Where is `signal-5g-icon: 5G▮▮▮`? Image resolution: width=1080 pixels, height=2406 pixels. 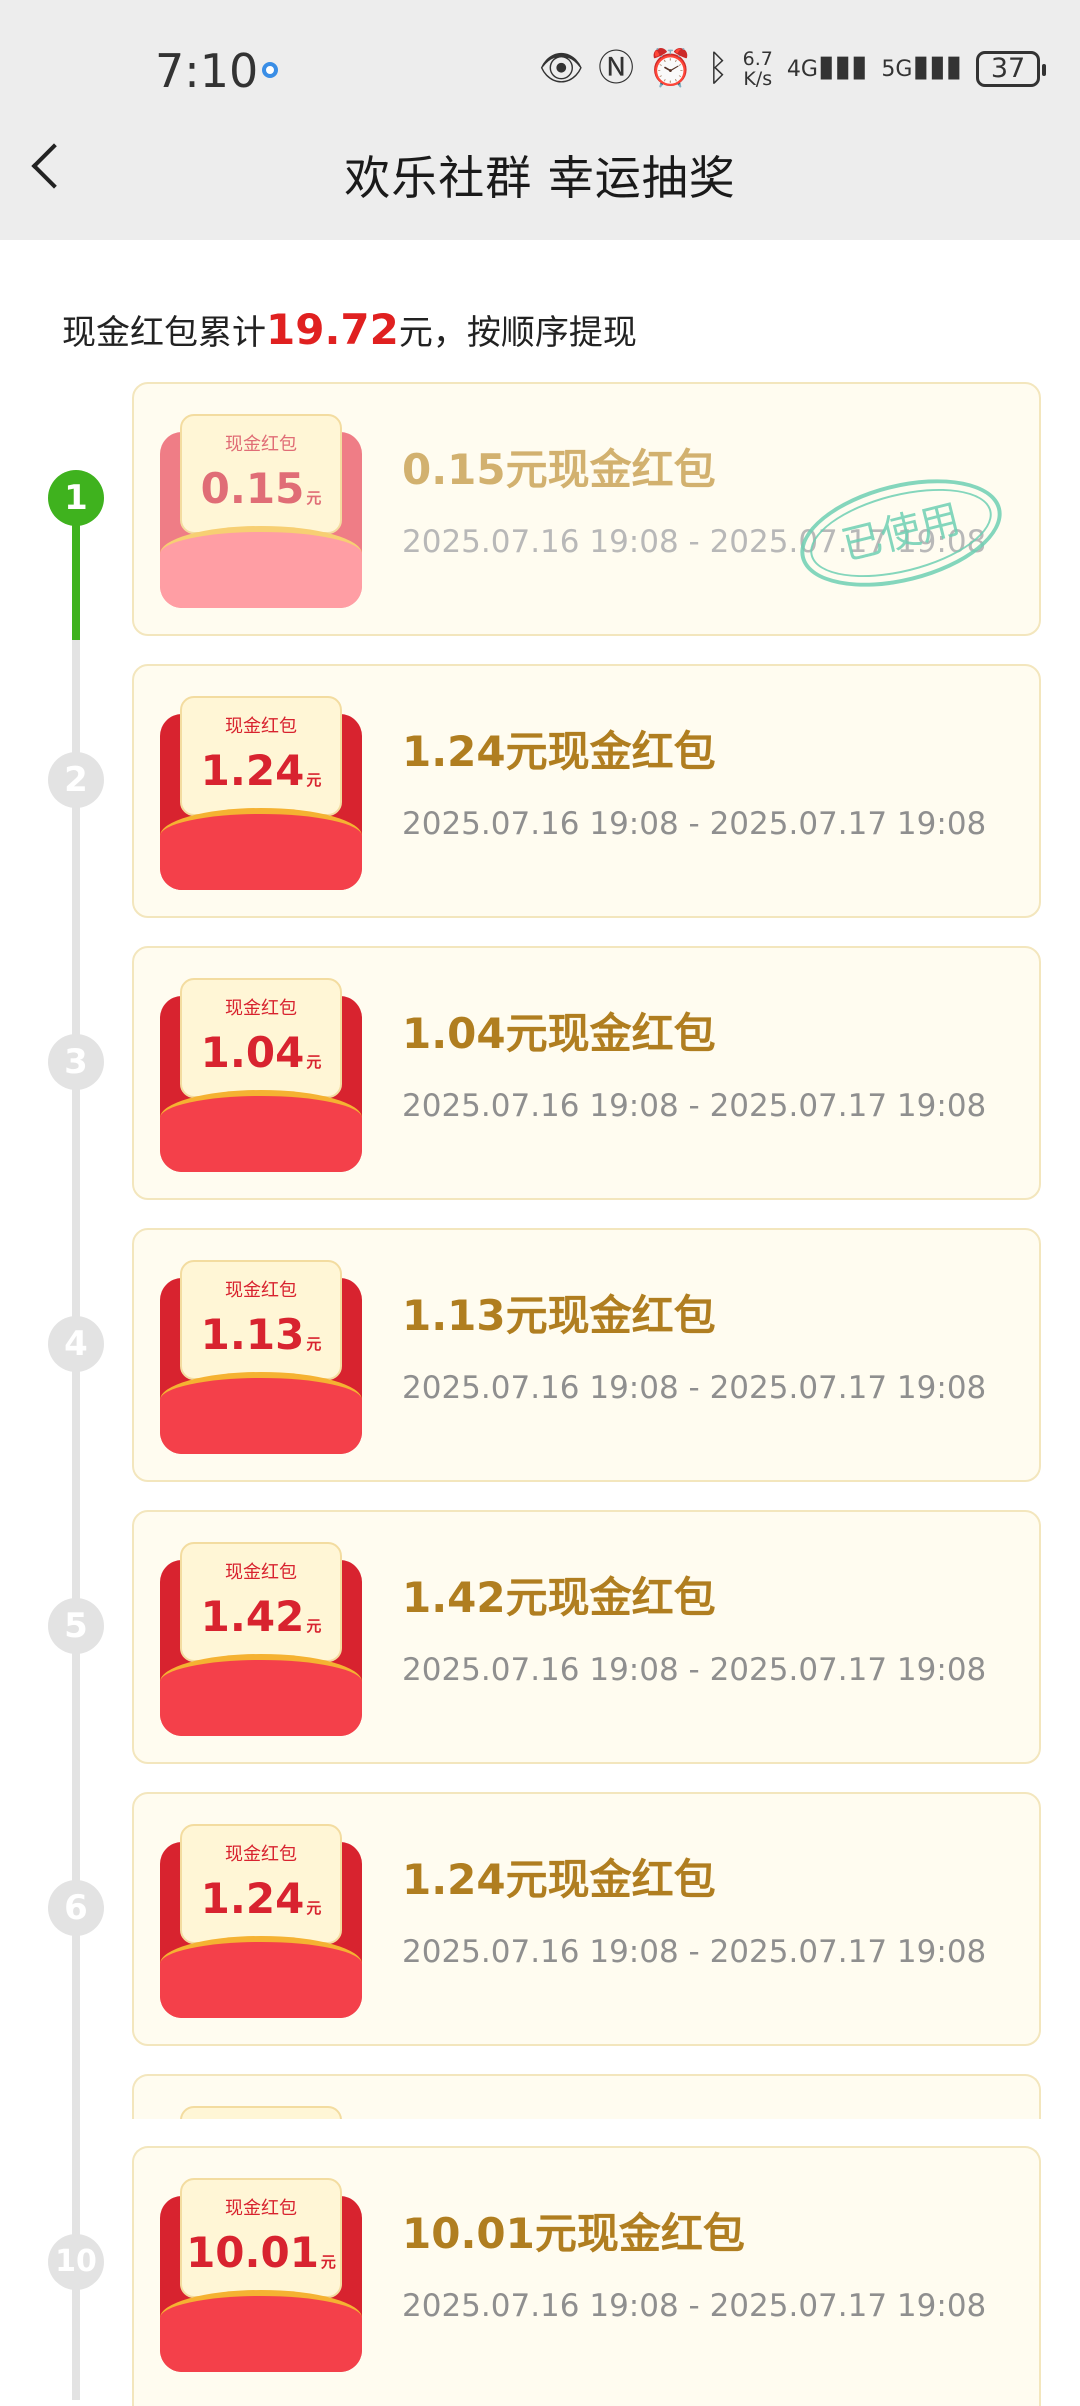 signal-5g-icon: 5G▮▮▮ is located at coordinates (921, 66).